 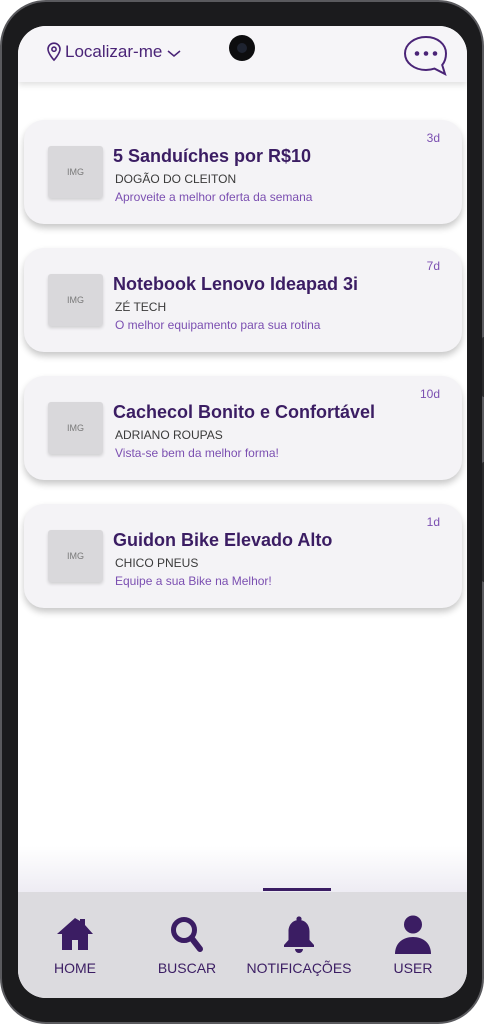 What do you see at coordinates (212, 156) in the screenshot?
I see `notification-title: 5 Sanduíches por R$10` at bounding box center [212, 156].